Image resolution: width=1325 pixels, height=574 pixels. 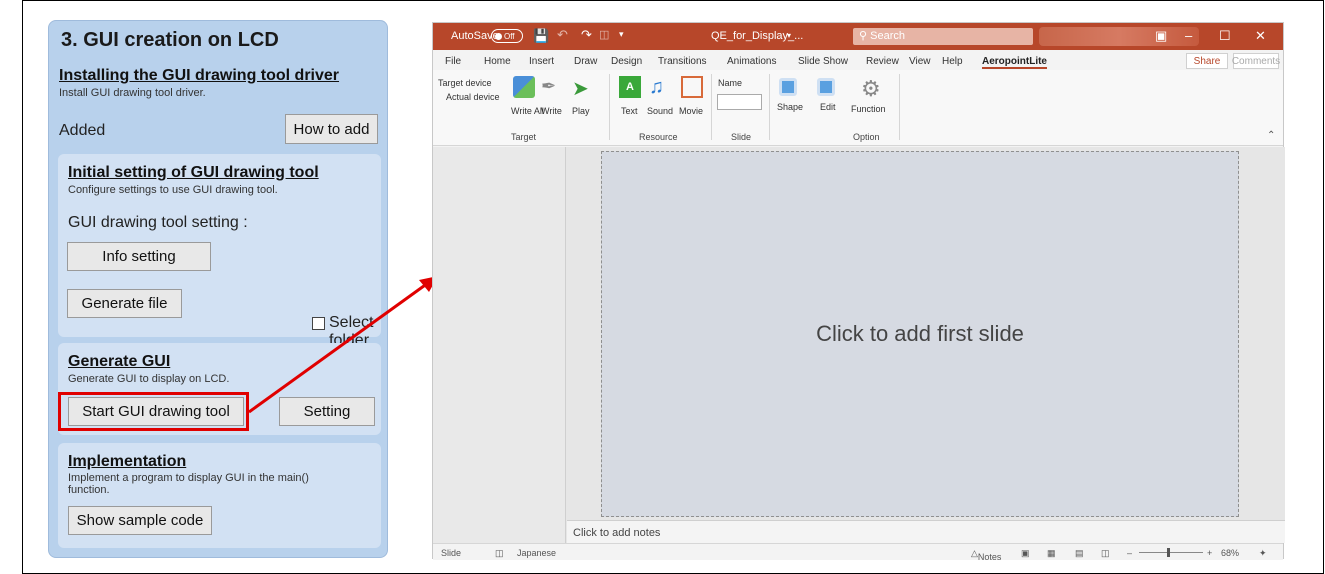 What do you see at coordinates (626, 61) in the screenshot?
I see `tab-design: Design` at bounding box center [626, 61].